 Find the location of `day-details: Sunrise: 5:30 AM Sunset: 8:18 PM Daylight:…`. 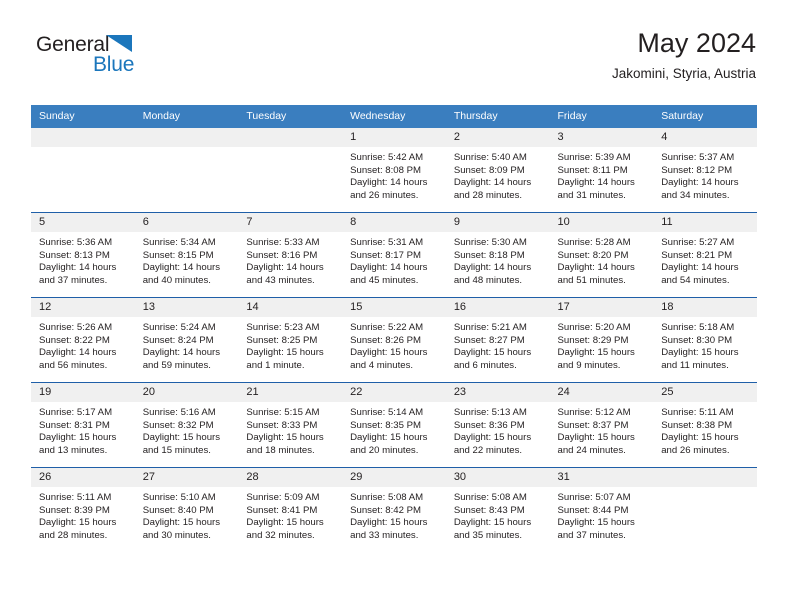

day-details: Sunrise: 5:30 AM Sunset: 8:18 PM Daylight:… is located at coordinates (498, 259).